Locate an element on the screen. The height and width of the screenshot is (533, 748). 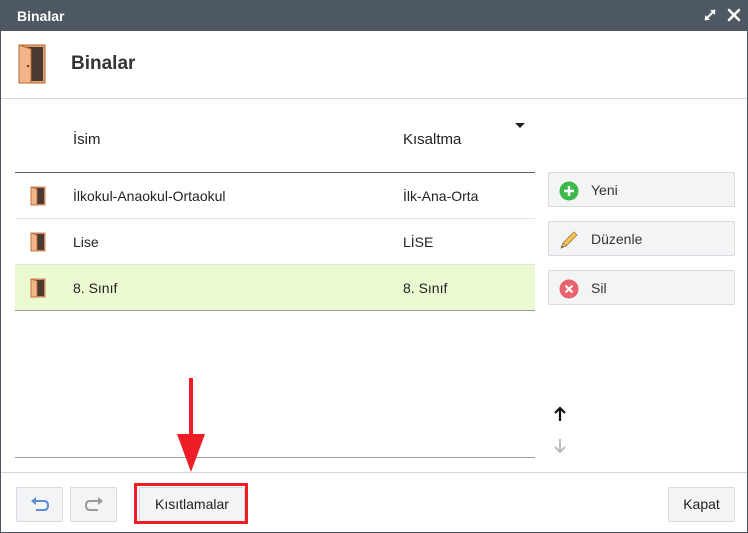
edit-button-label: Düzenle is located at coordinates (617, 239).